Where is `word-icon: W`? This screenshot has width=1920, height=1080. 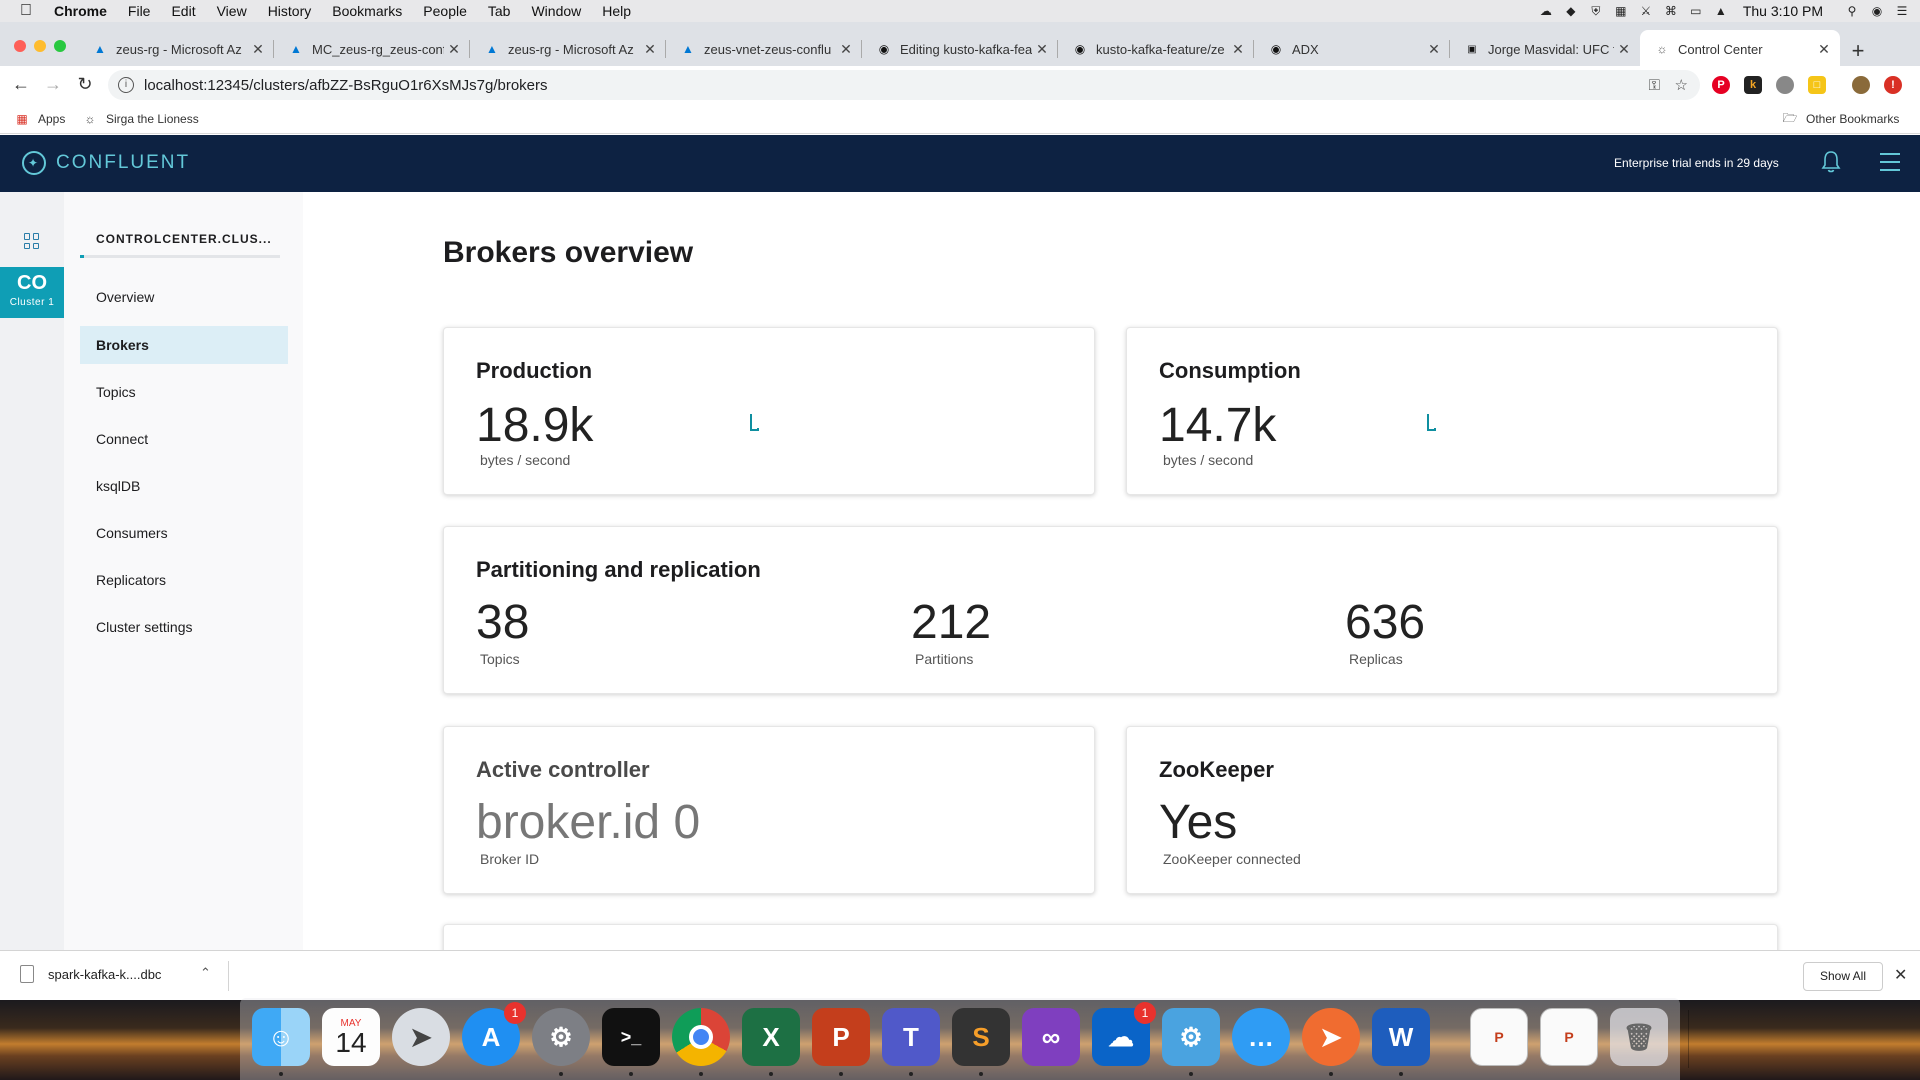
word-icon: W is located at coordinates (1401, 1037).